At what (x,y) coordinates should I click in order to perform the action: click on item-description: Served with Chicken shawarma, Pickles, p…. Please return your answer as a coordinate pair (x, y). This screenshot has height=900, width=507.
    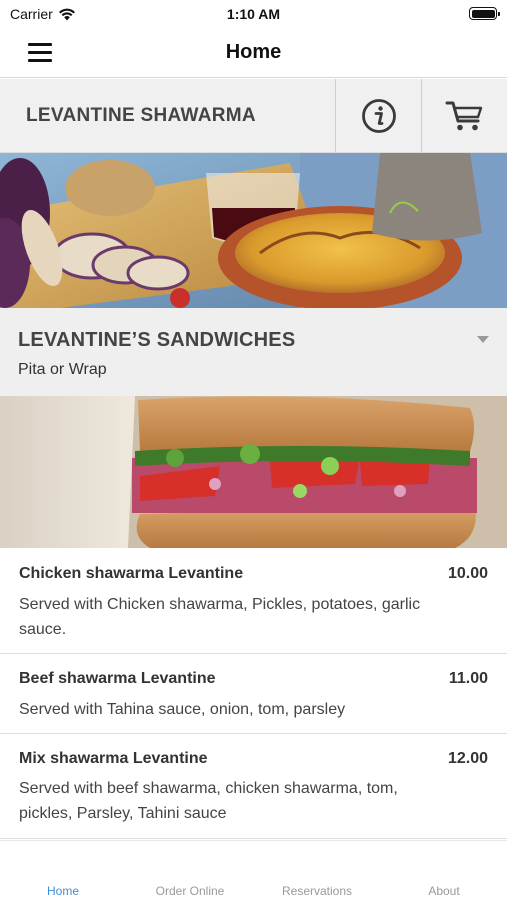
    Looking at the image, I should click on (220, 617).